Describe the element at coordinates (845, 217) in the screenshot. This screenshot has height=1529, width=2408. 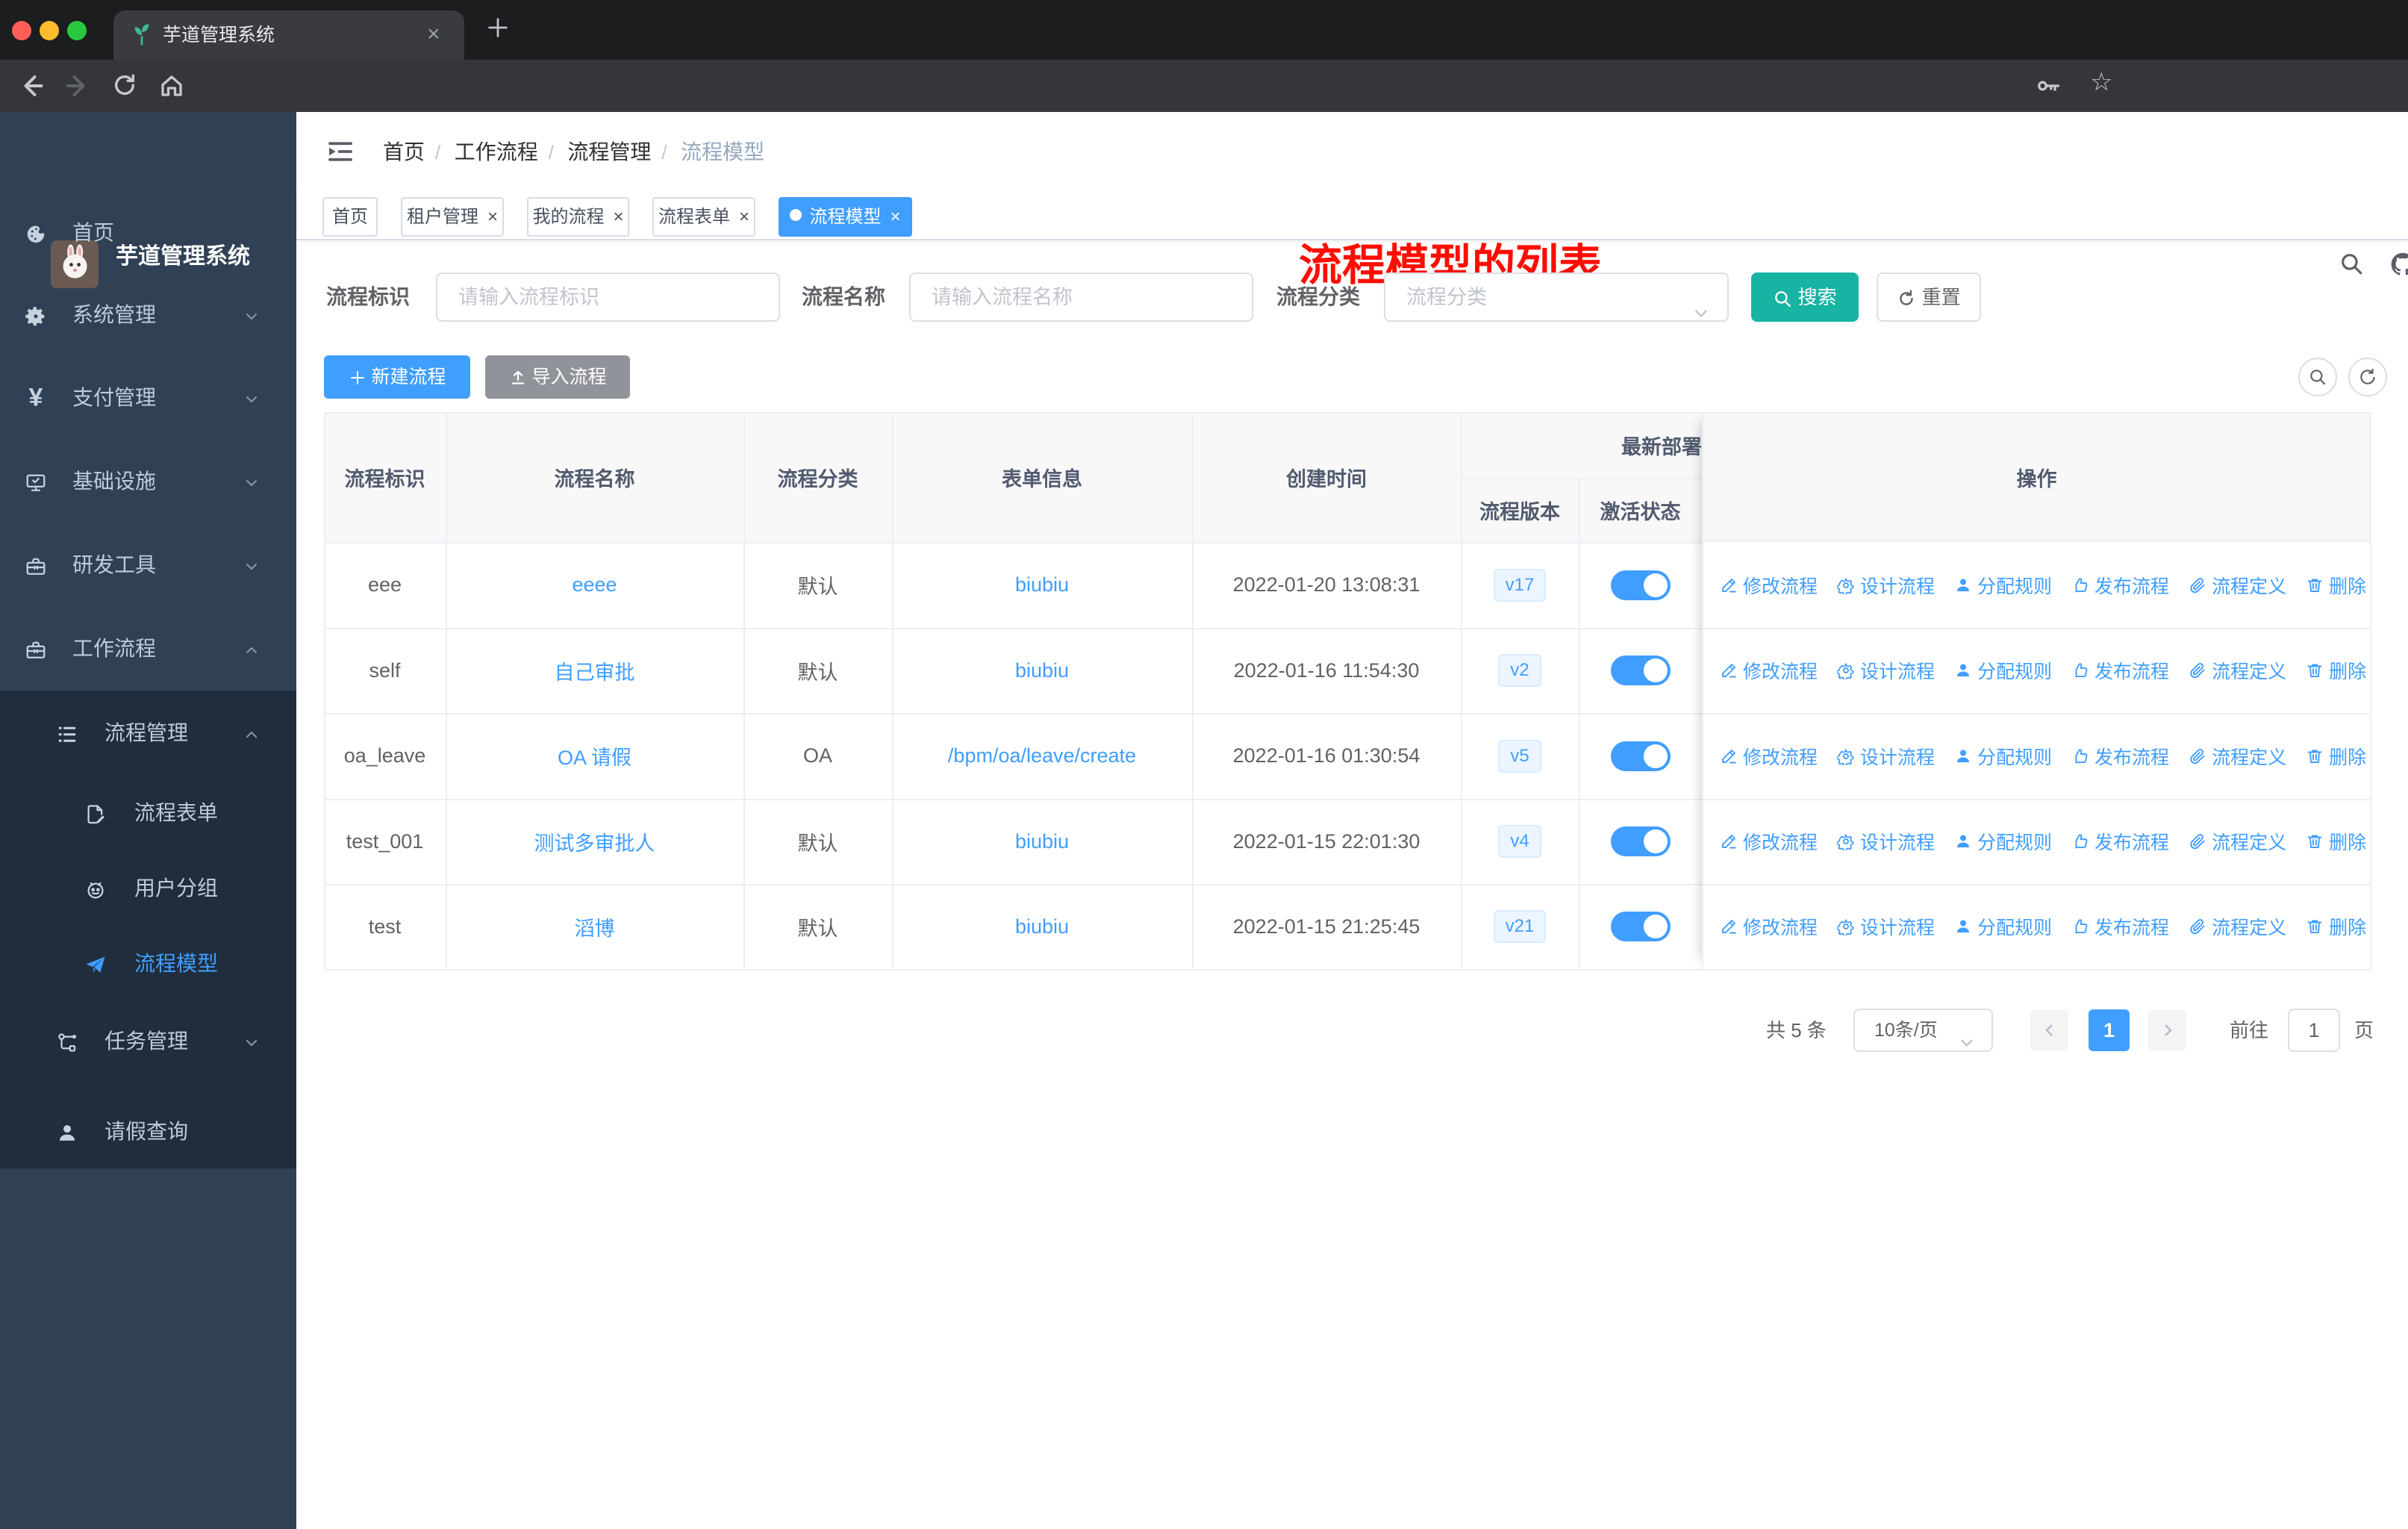
I see `tag-5: 流程模型 ×` at that location.